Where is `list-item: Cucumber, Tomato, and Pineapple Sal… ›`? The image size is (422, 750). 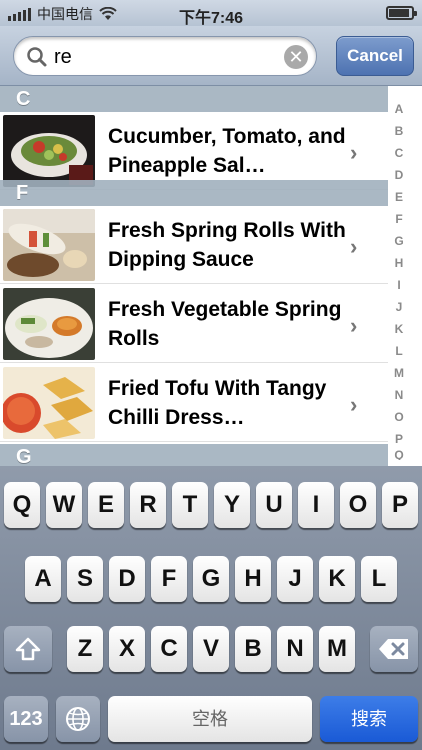
list-item: Cucumber, Tomato, and Pineapple Sal… › is located at coordinates (194, 151).